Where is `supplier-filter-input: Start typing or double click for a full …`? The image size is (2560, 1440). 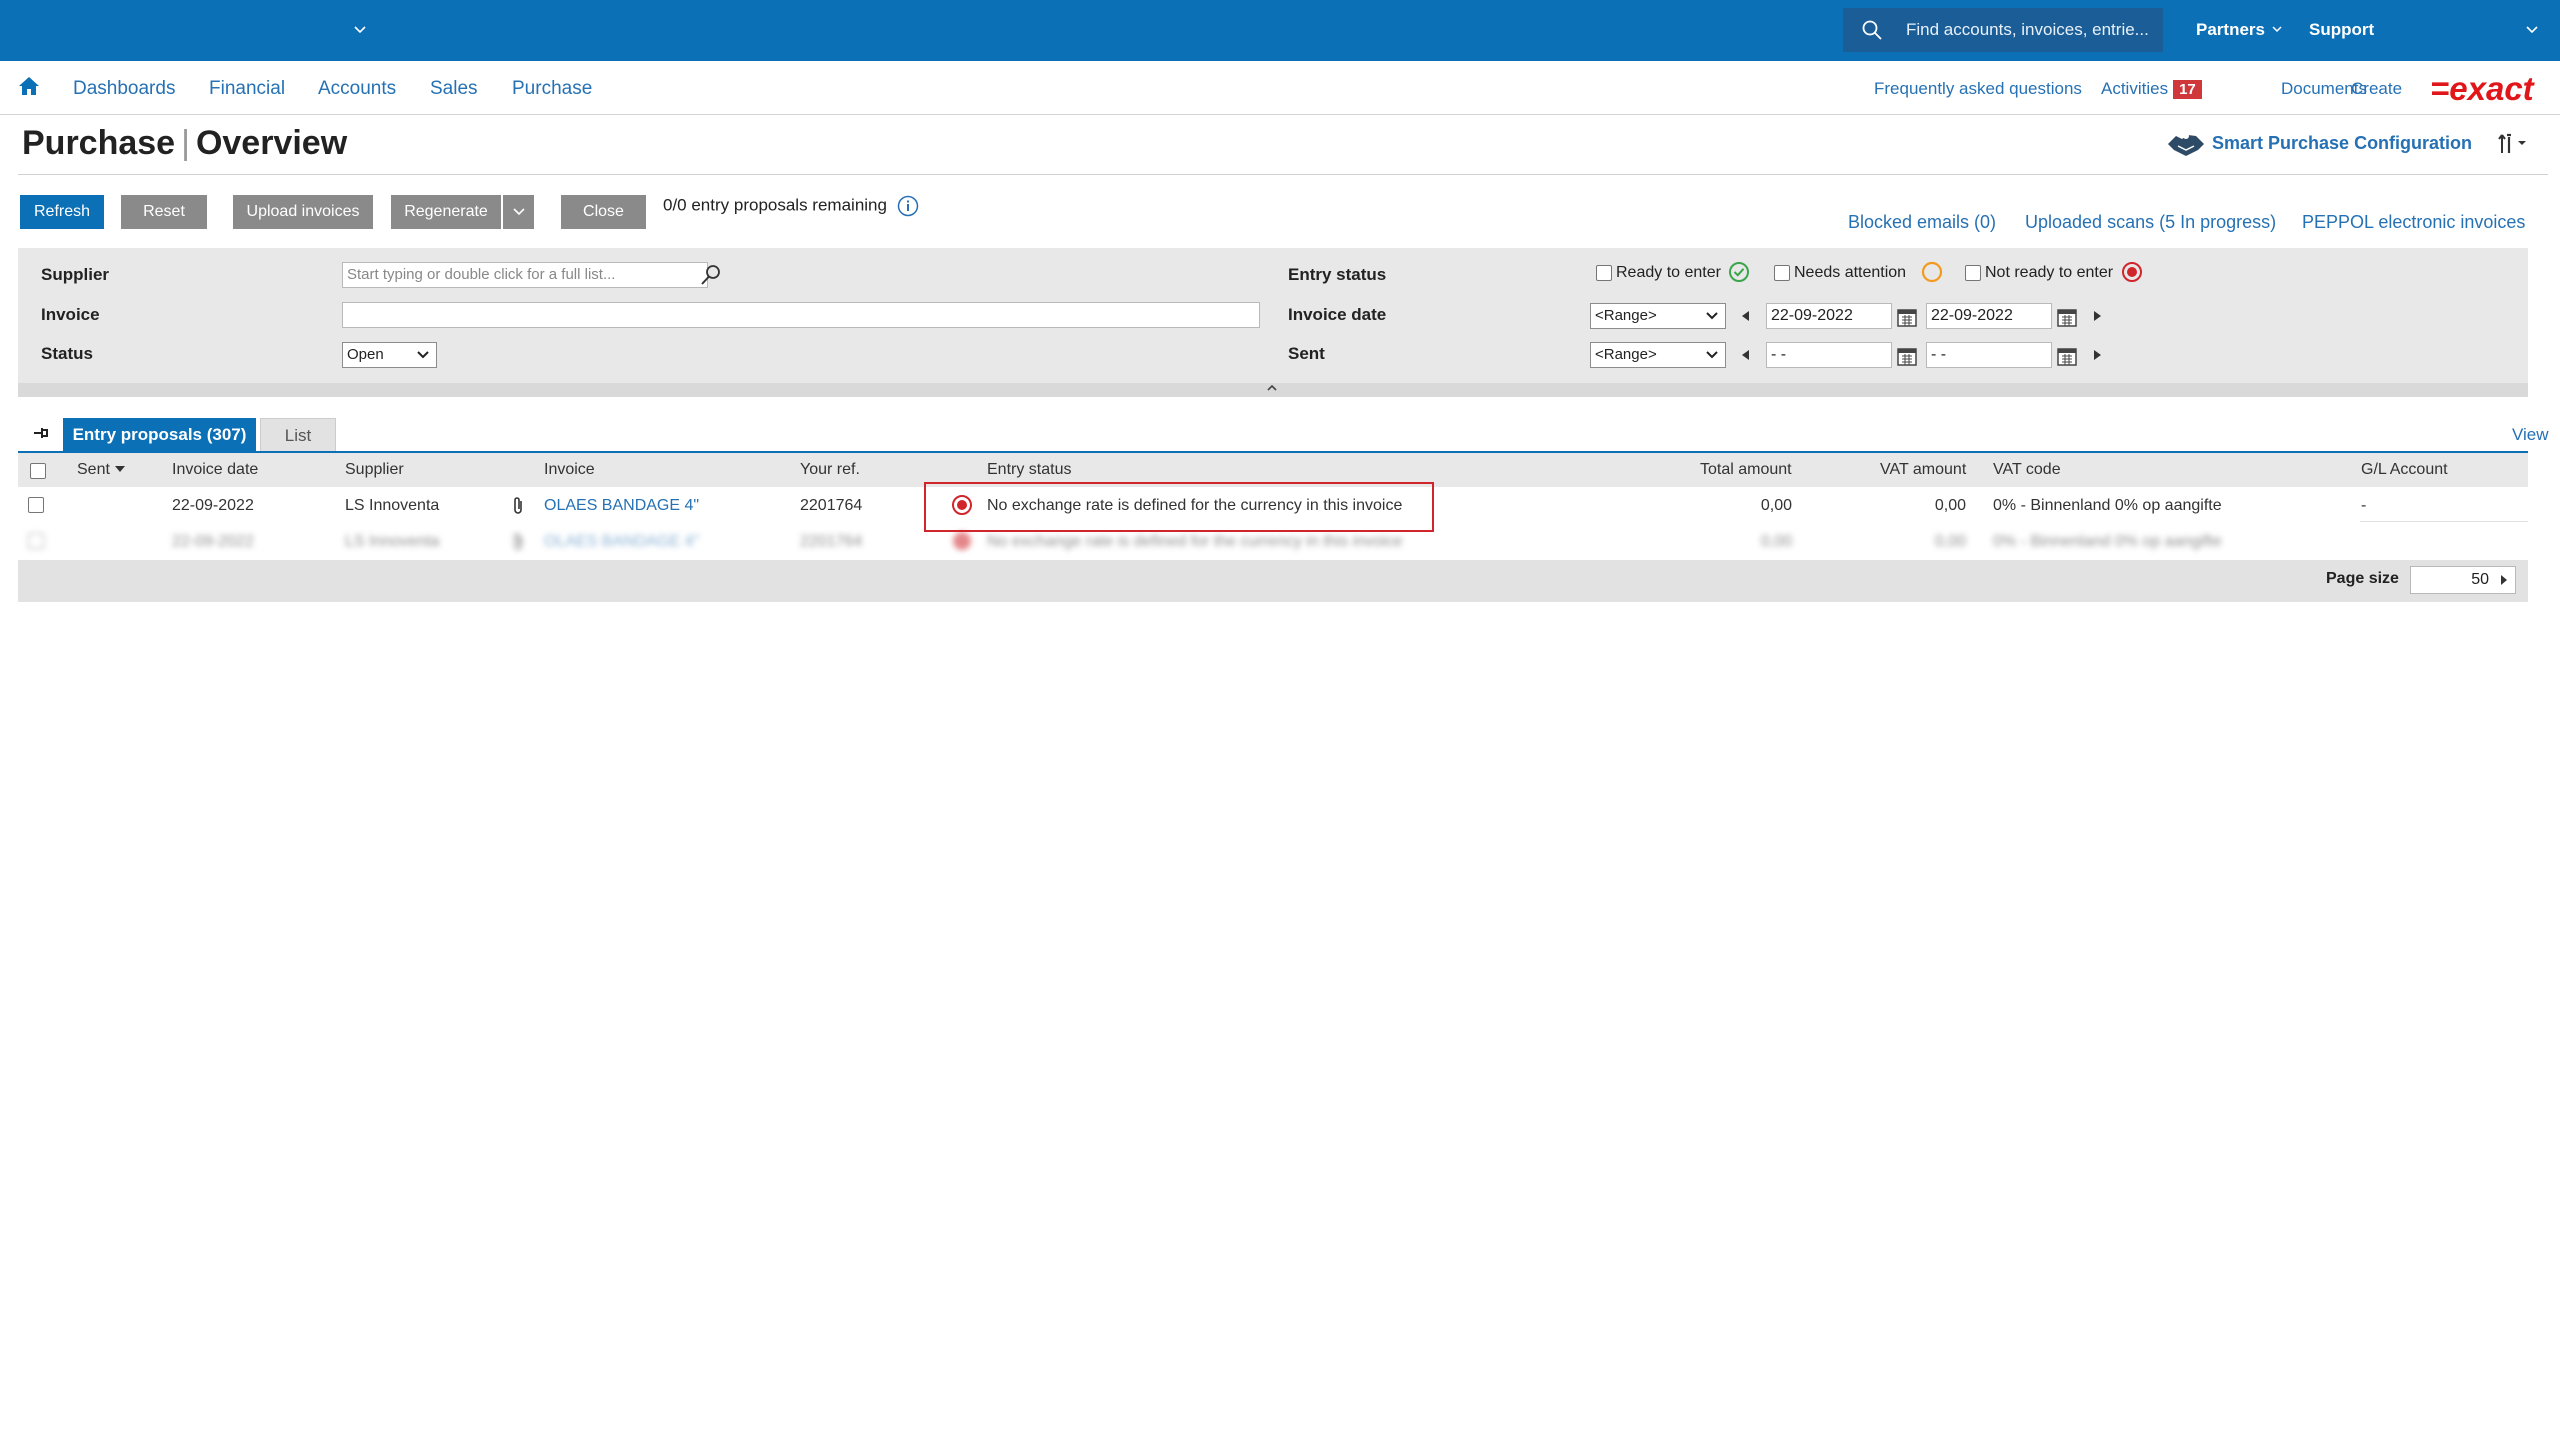
supplier-filter-input: Start typing or double click for a full … is located at coordinates (525, 275).